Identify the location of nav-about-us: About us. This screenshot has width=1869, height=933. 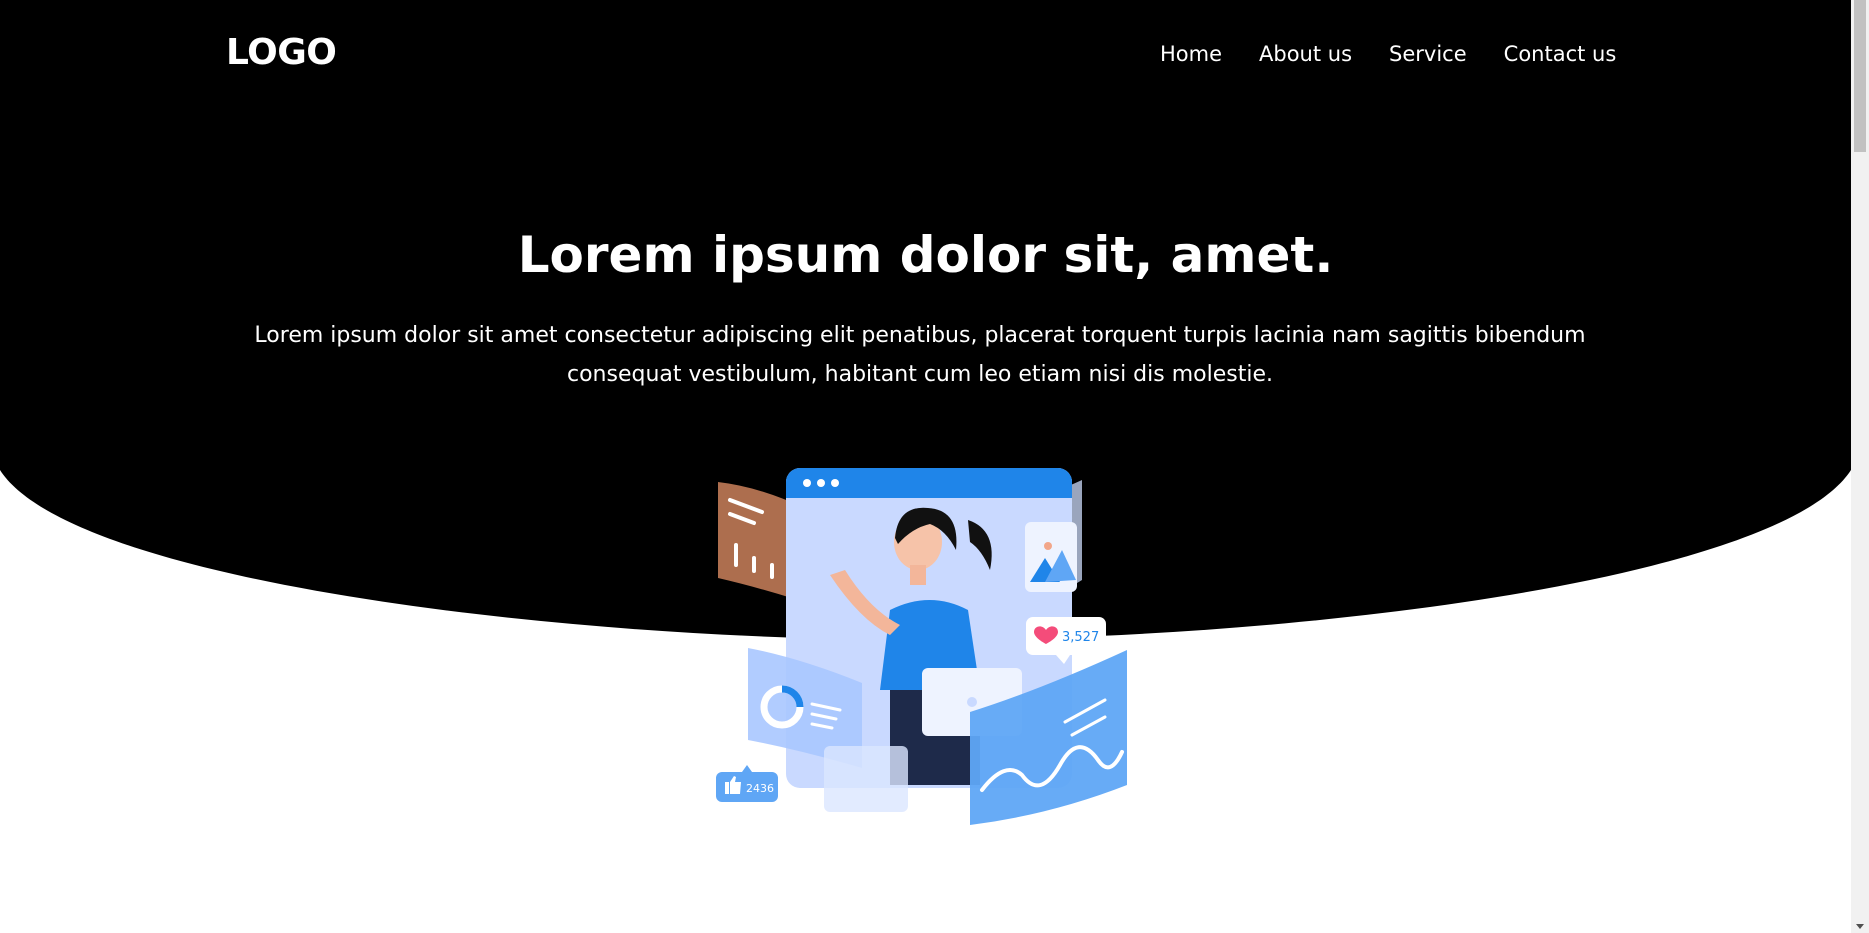
(1305, 54).